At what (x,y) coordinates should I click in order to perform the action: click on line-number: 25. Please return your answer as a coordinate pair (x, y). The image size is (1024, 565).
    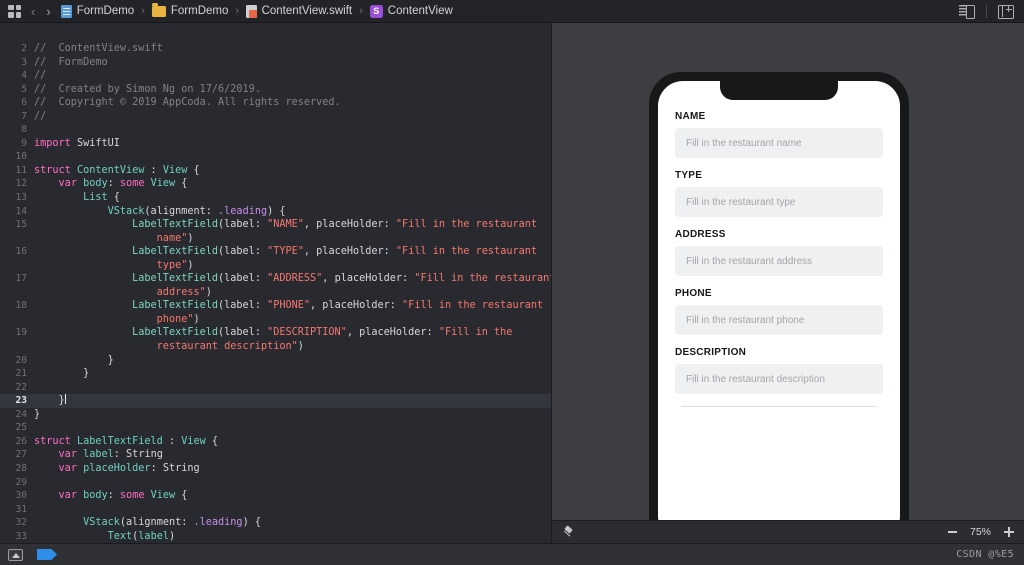
    Looking at the image, I should click on (21, 428).